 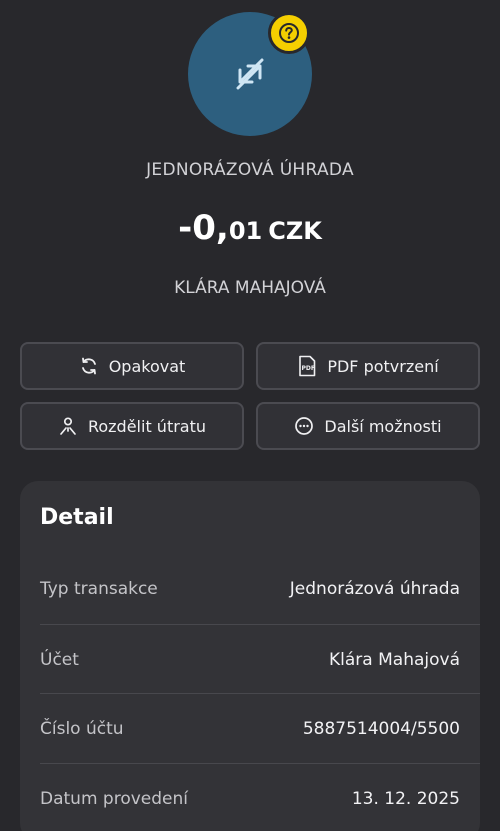 What do you see at coordinates (147, 366) in the screenshot?
I see `repeat-button-label: Opakovat` at bounding box center [147, 366].